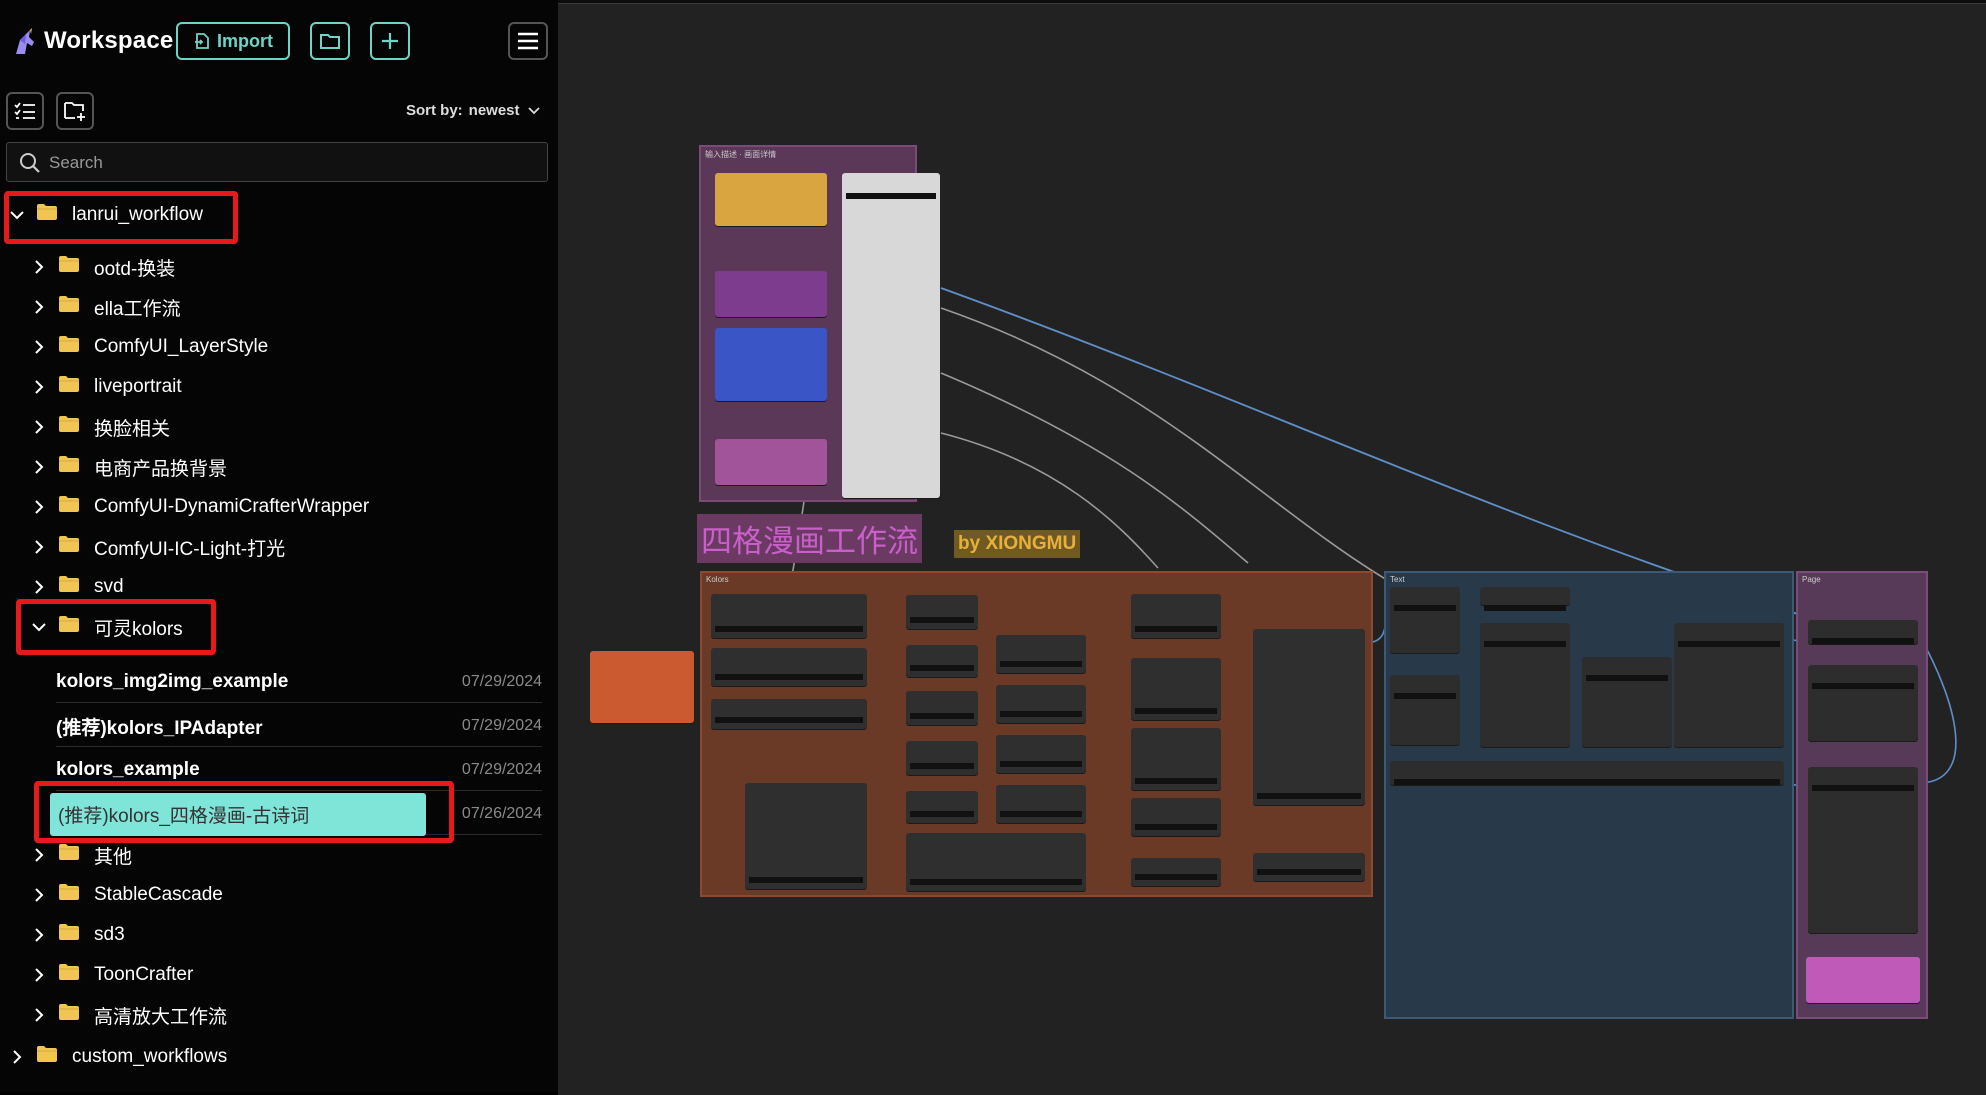 The width and height of the screenshot is (1986, 1095). I want to click on workflow-file-selected: (推荐)kolors_四格漫画-古诗词 07/26/2024, so click(296, 814).